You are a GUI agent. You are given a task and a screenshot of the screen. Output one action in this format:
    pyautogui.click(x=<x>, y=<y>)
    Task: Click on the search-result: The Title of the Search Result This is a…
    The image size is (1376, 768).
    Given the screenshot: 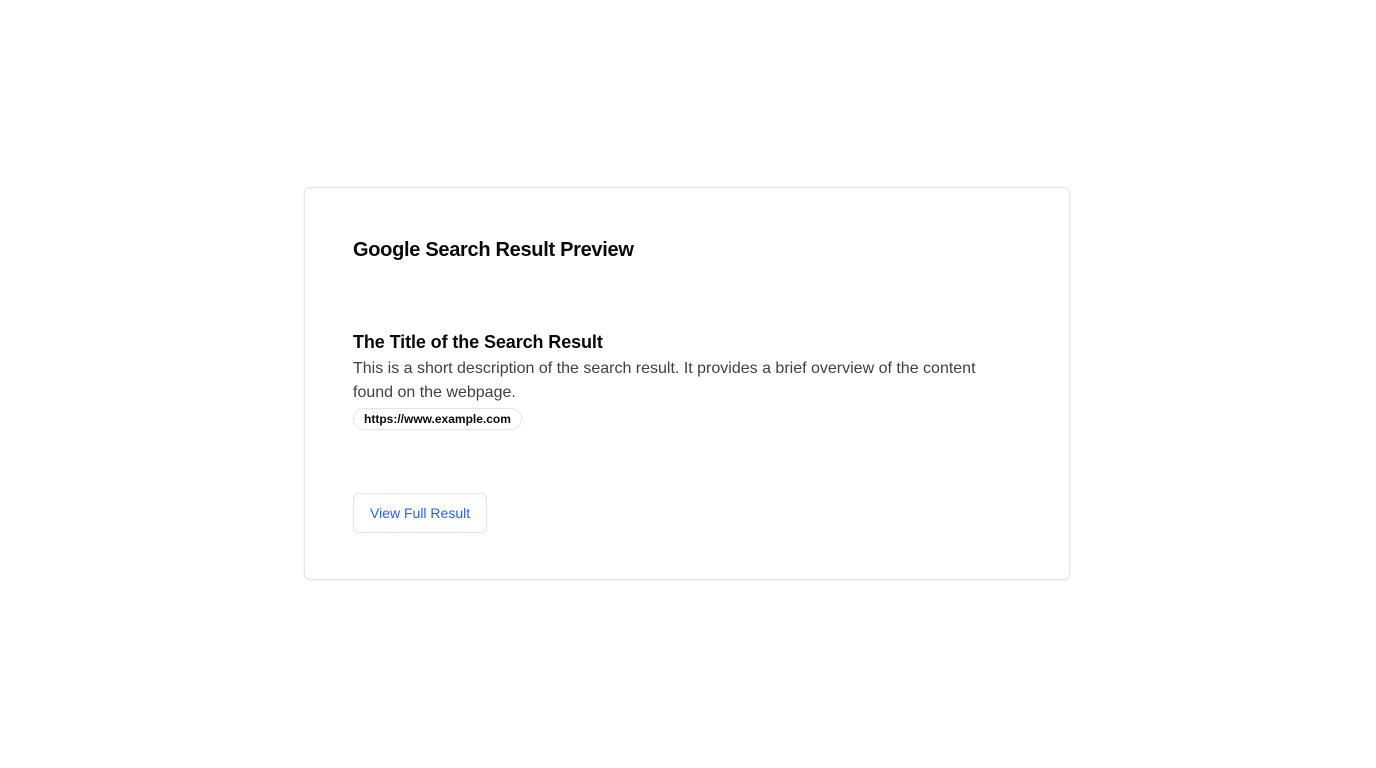 What is the action you would take?
    pyautogui.click(x=673, y=380)
    